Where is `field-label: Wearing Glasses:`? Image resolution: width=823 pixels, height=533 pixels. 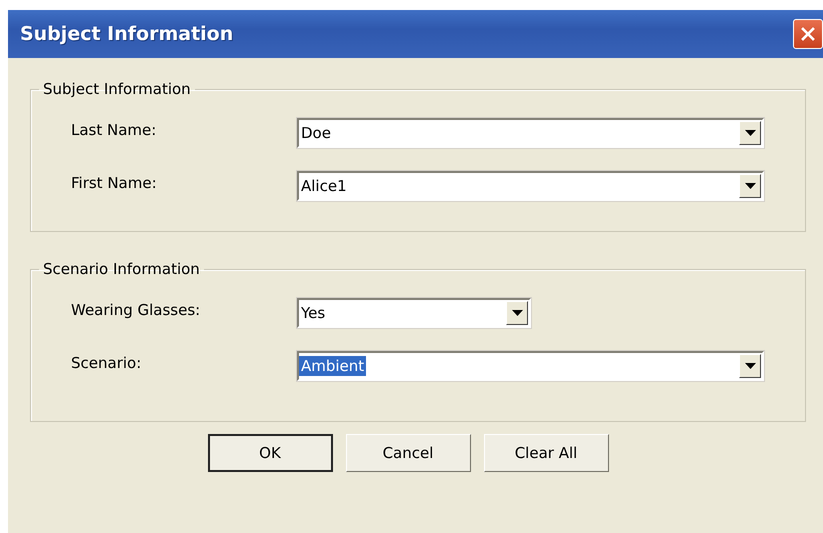
field-label: Wearing Glasses: is located at coordinates (136, 309).